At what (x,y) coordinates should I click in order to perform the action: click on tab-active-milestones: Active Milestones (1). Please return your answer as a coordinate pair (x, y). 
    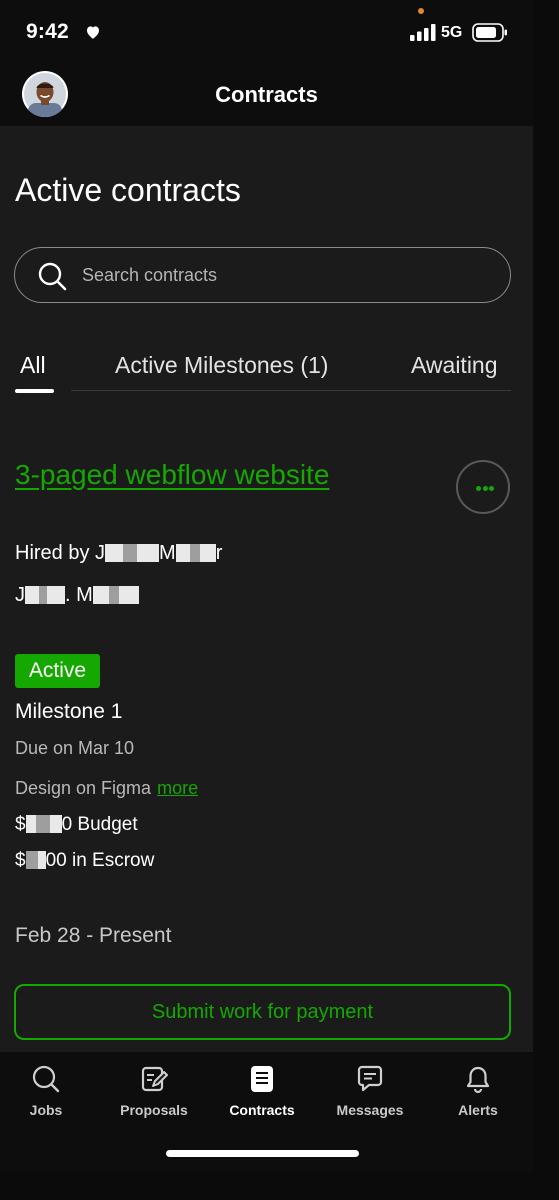
    Looking at the image, I should click on (221, 365).